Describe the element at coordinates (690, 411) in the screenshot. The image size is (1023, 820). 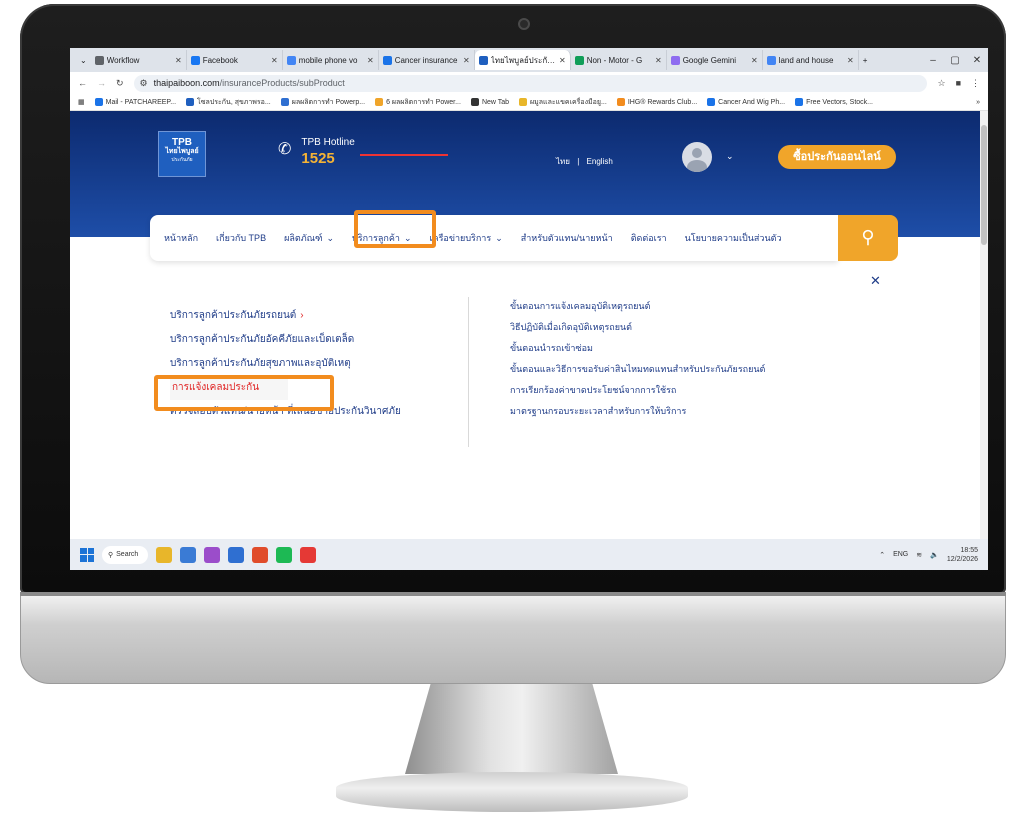
I see `submenu-link: มาตรฐานกรอบระยะเวลาสำหรับการให้บริการ` at that location.